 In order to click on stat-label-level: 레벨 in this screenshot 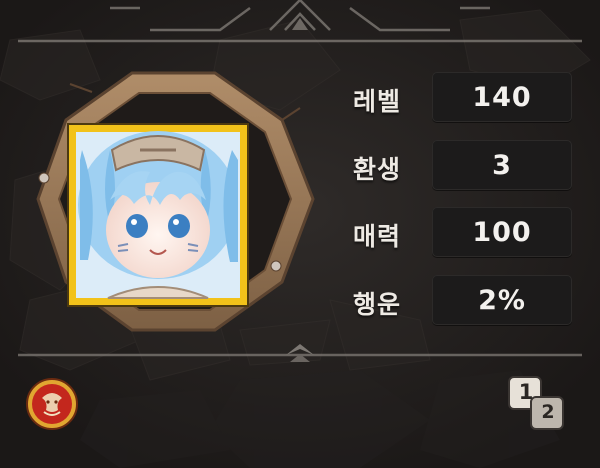, I will do `click(376, 101)`.